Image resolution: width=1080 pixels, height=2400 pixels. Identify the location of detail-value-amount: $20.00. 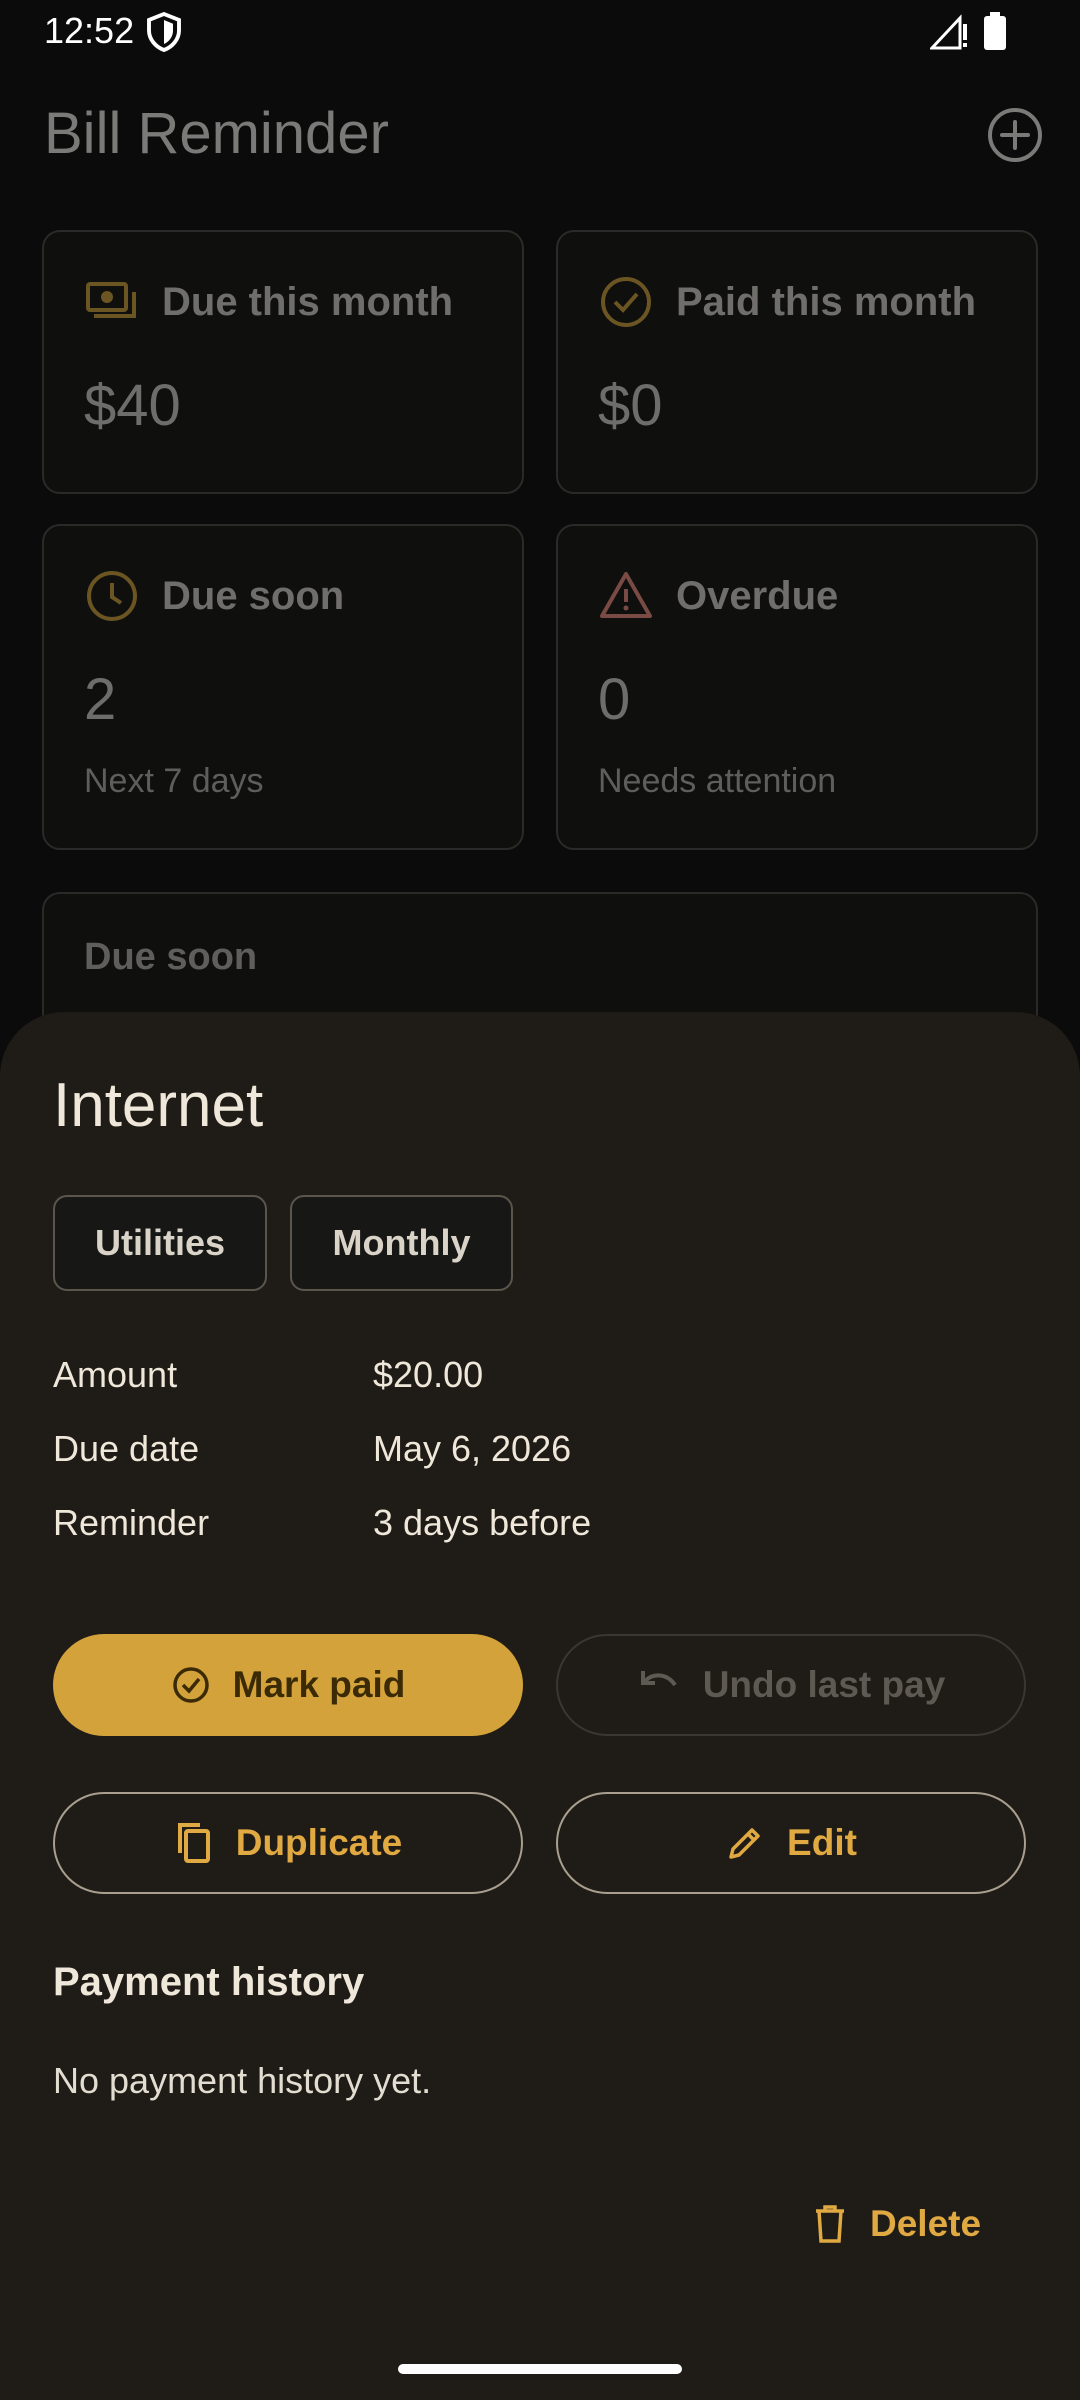
(428, 1374).